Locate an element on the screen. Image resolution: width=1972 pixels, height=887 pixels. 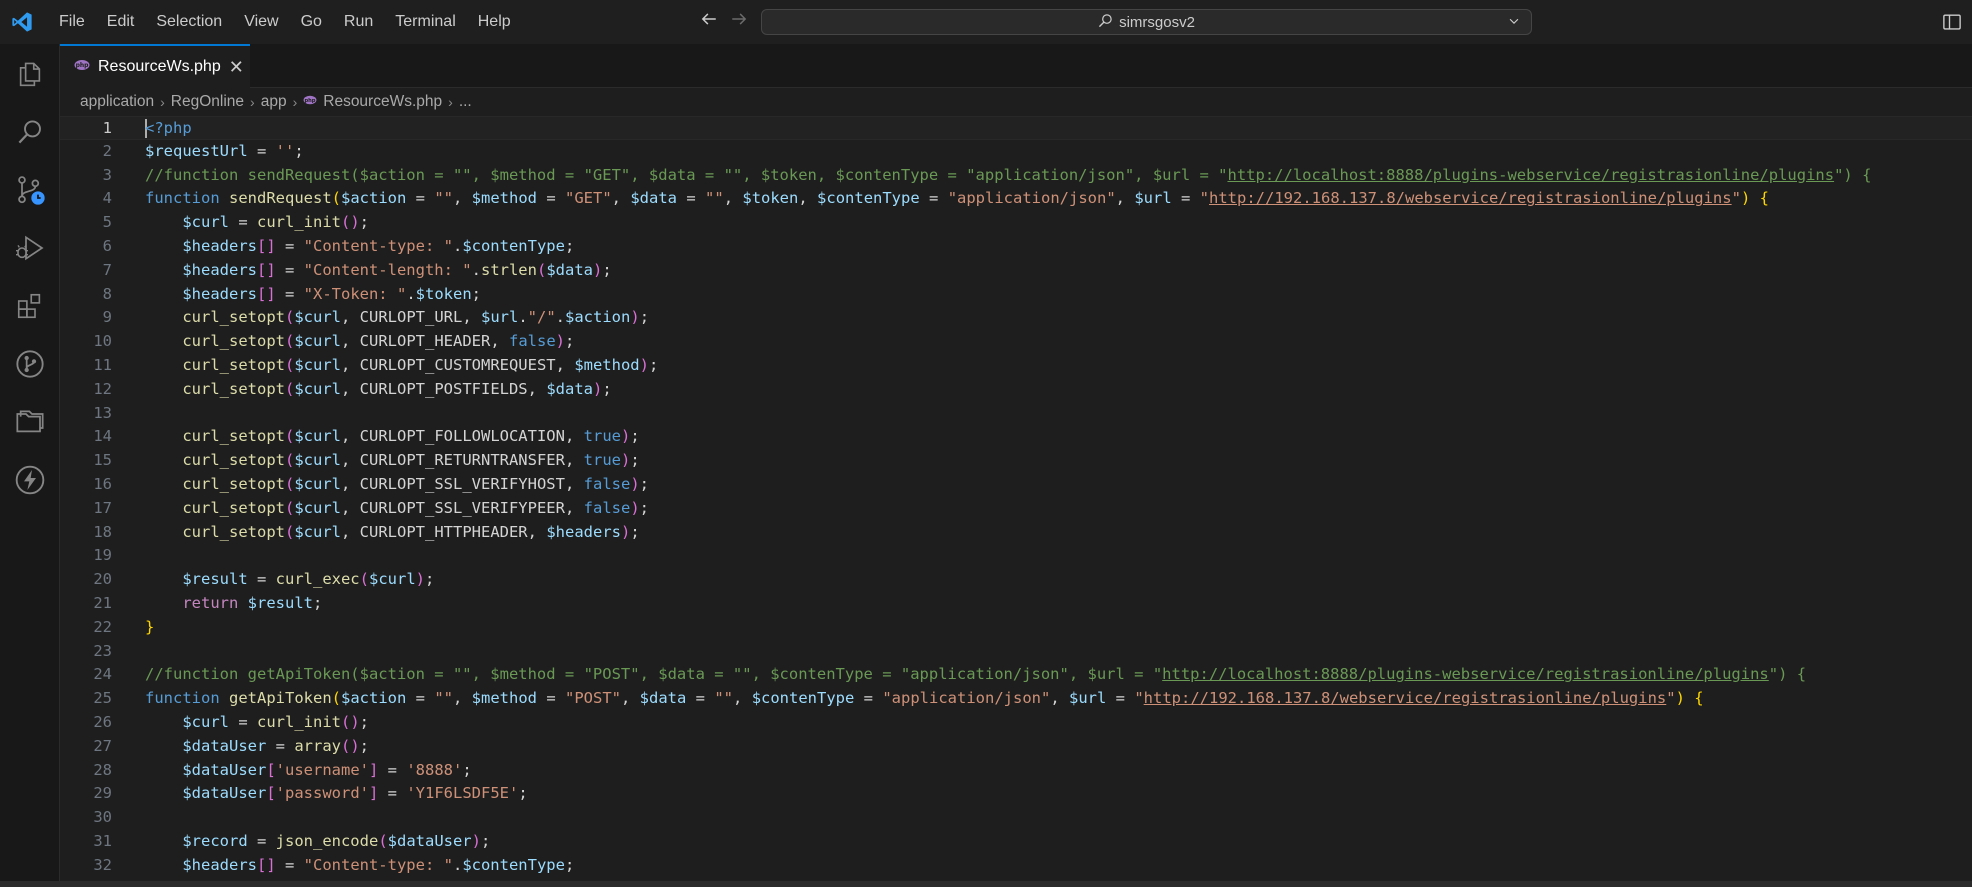
code-line: 21 return $result; is located at coordinates (1016, 604).